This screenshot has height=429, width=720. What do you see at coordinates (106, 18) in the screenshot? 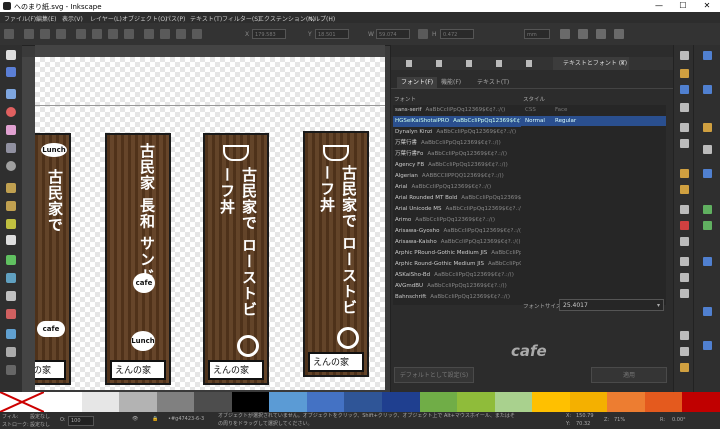
I see `menu-layer: レイヤー(L)` at bounding box center [106, 18].